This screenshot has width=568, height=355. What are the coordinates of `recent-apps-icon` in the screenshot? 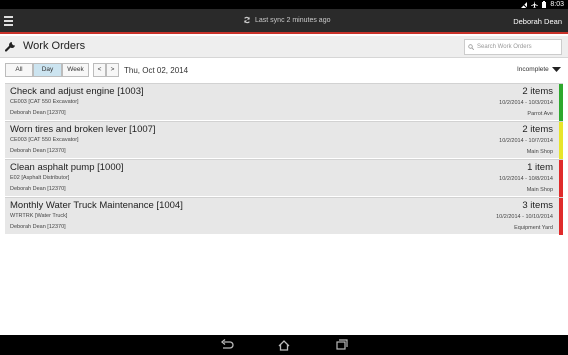 It's located at (341, 345).